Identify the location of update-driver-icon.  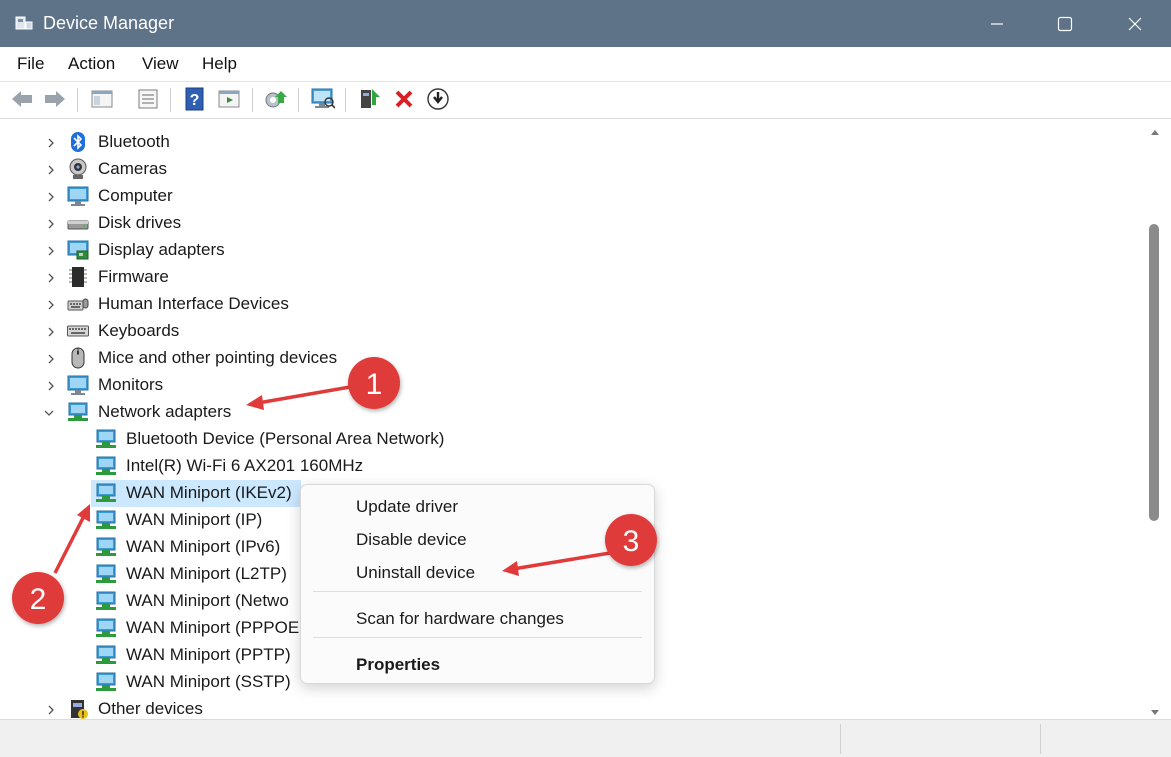
(276, 99).